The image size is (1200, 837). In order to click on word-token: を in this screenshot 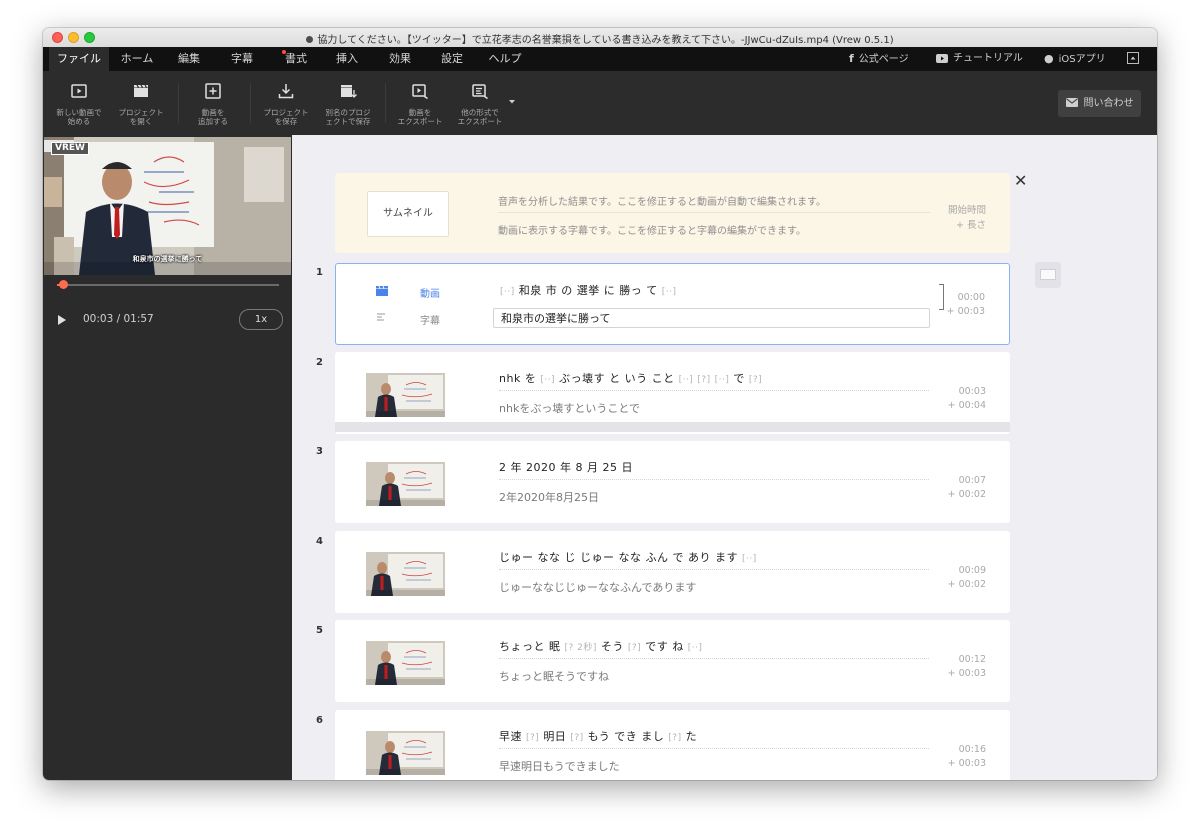, I will do `click(531, 378)`.